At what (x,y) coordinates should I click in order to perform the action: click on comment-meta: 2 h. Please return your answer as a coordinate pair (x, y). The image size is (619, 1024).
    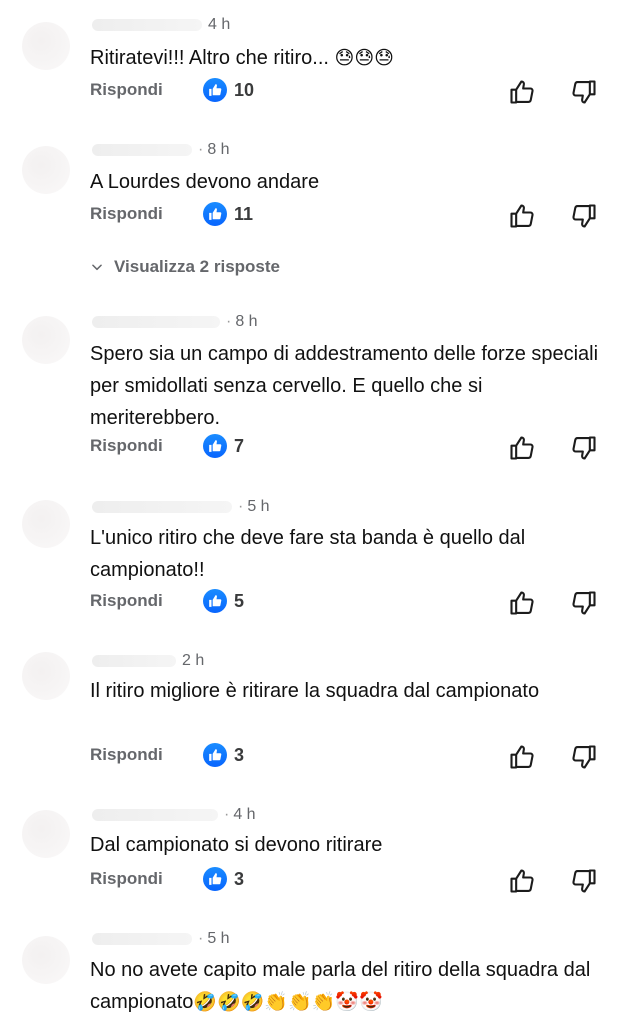
    Looking at the image, I should click on (148, 661).